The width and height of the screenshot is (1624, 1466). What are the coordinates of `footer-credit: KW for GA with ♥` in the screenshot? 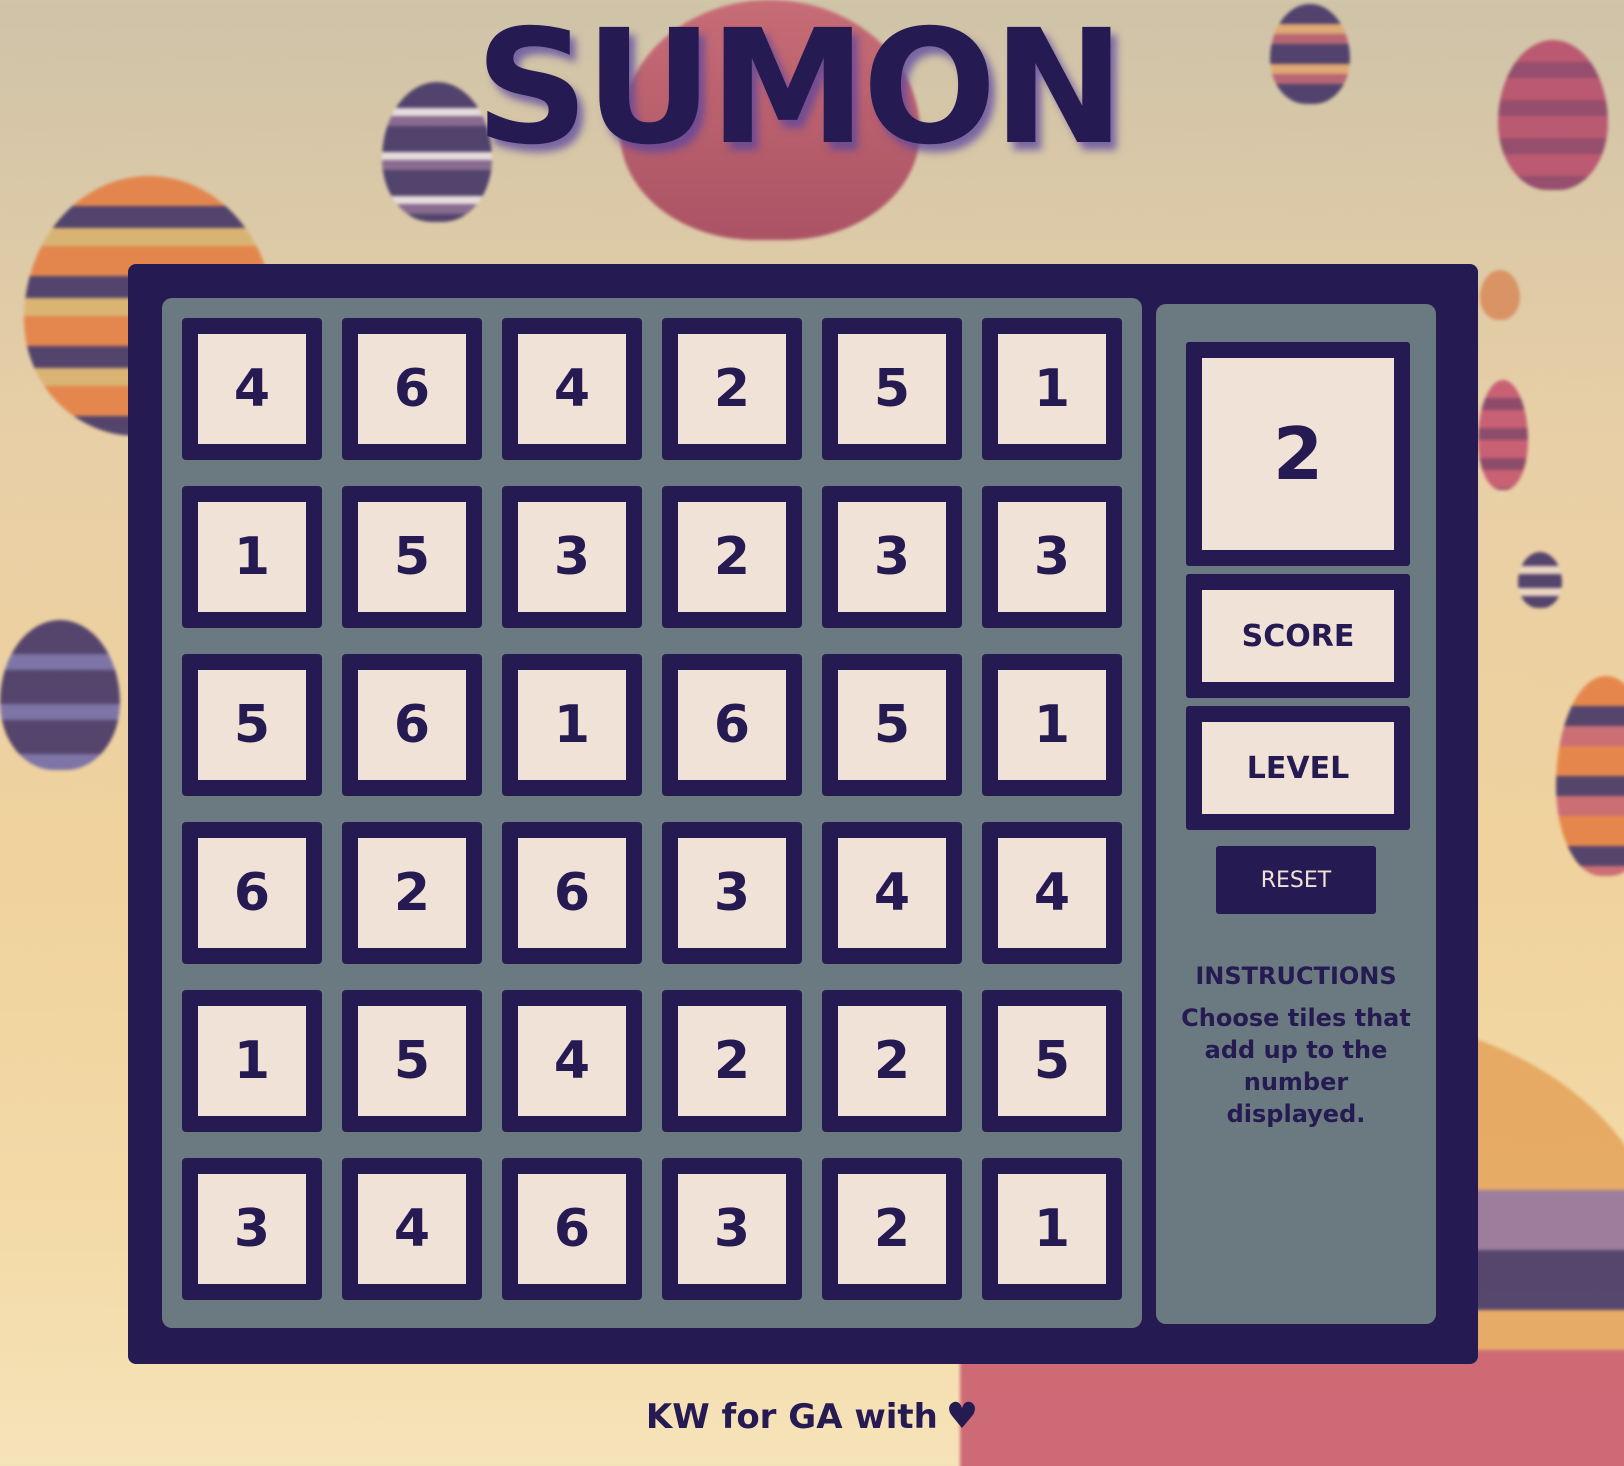 It's located at (812, 1416).